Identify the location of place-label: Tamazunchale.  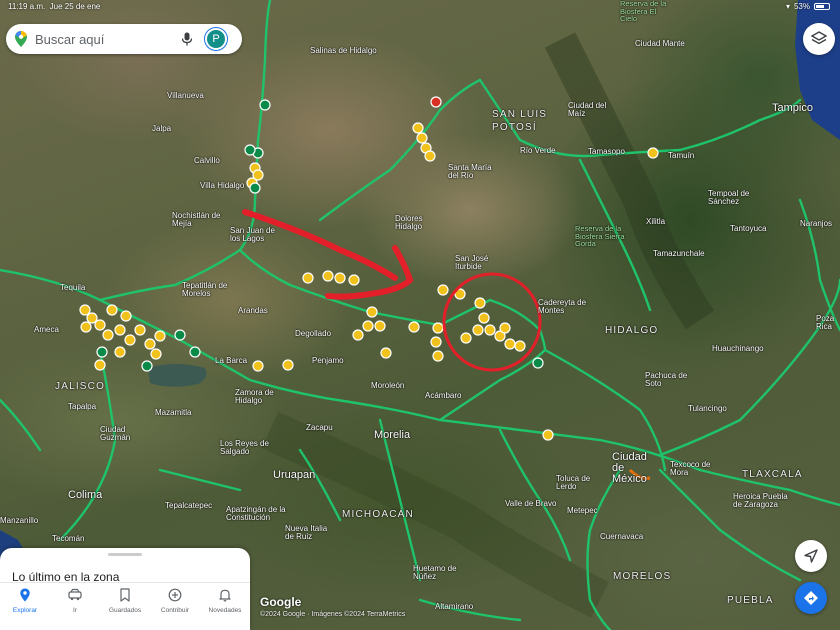
(679, 253).